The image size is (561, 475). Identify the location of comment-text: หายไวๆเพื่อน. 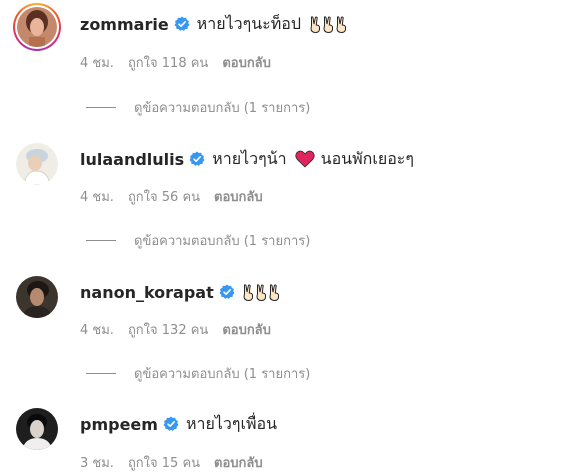
(231, 423).